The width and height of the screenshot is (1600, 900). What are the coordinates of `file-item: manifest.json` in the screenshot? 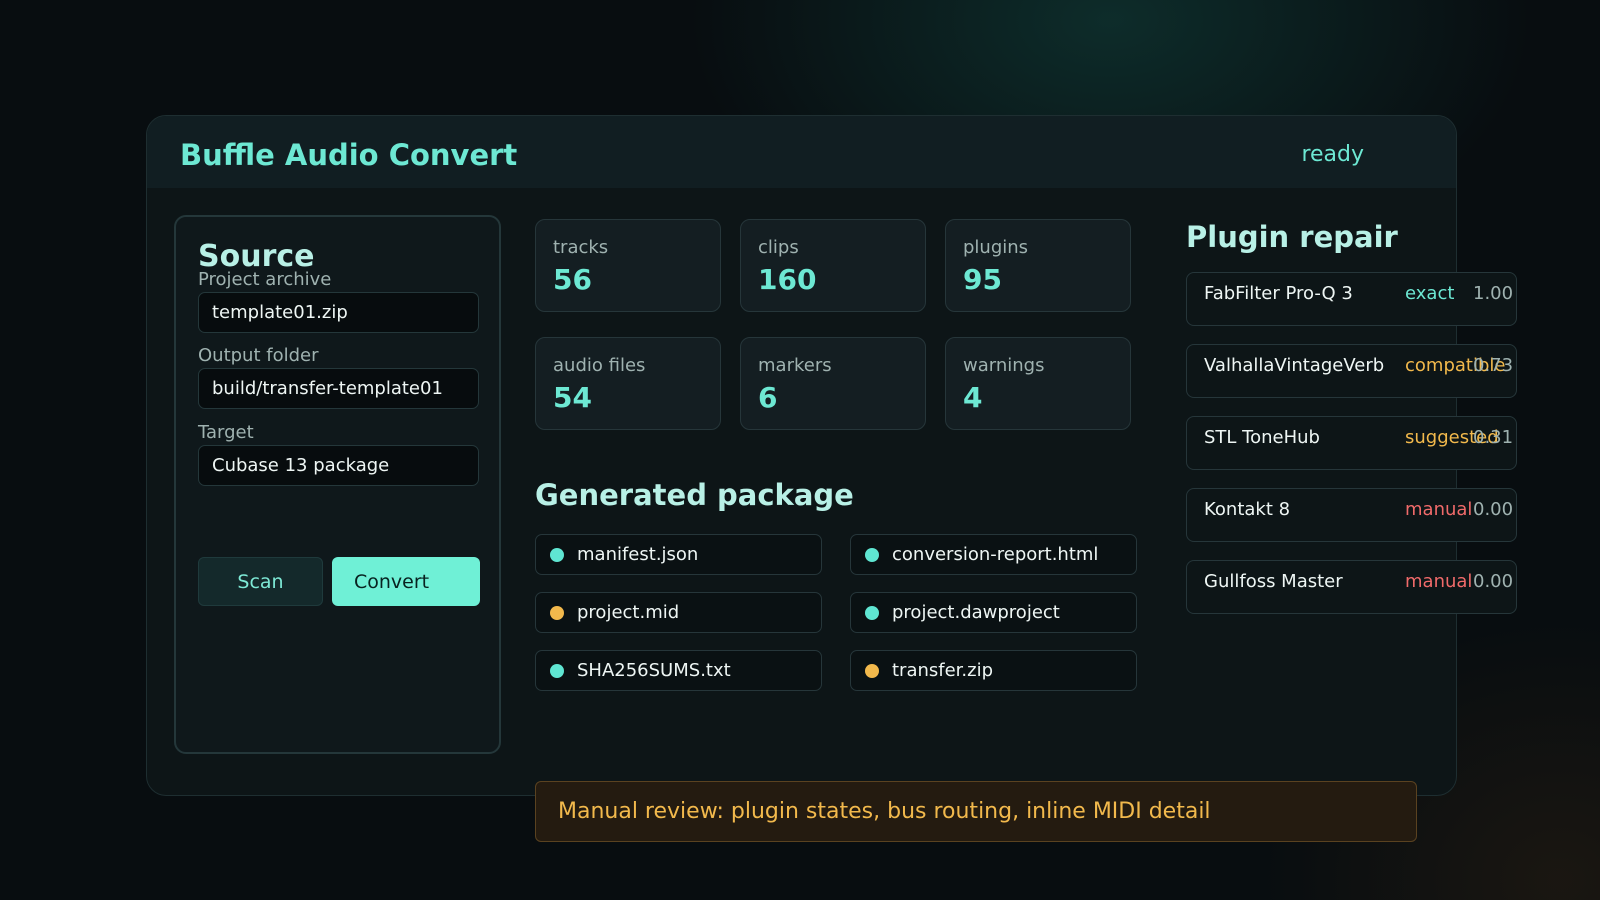 It's located at (678, 554).